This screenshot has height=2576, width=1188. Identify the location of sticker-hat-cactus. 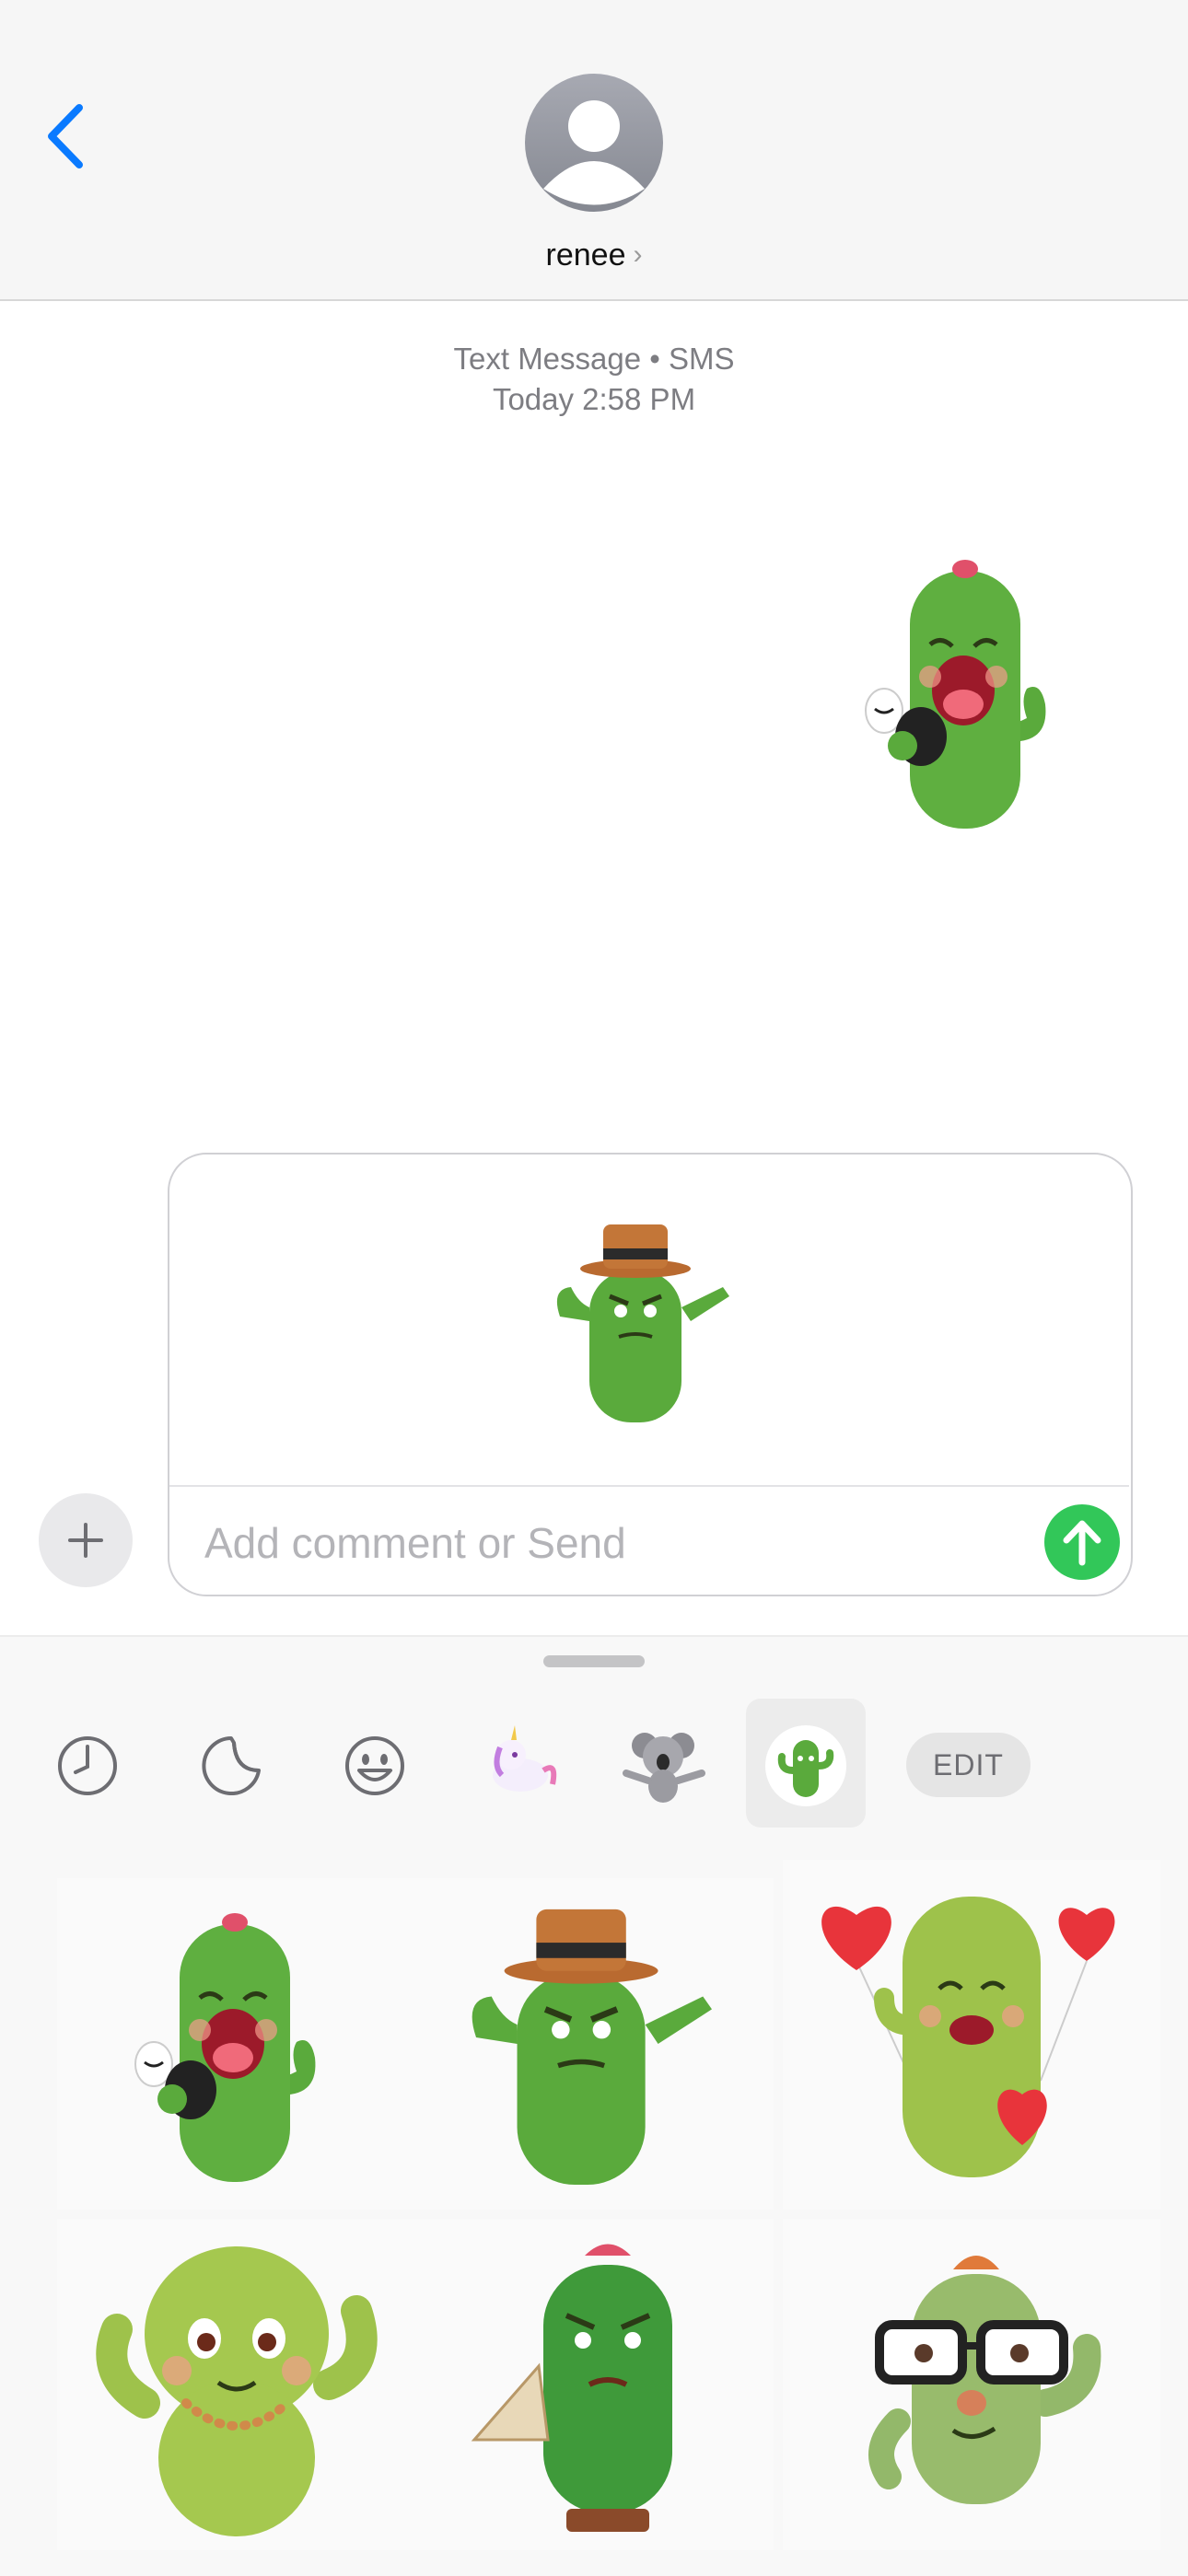
(594, 2044).